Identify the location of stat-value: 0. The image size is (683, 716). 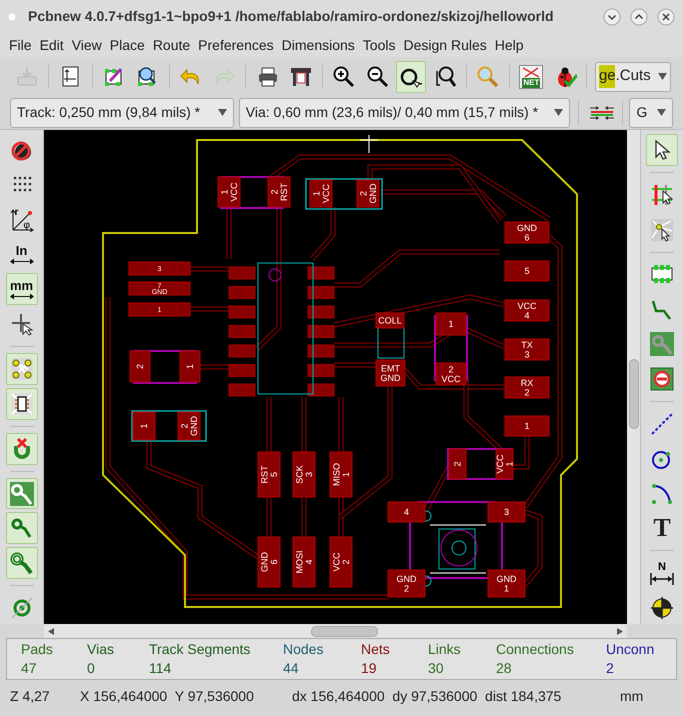
(91, 668).